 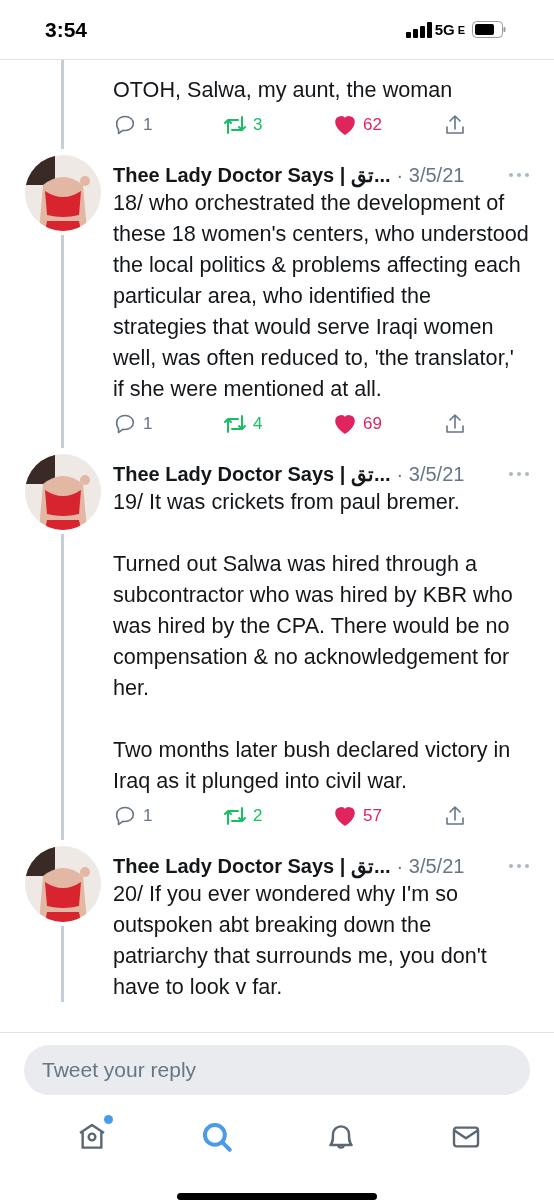 What do you see at coordinates (277, 1070) in the screenshot?
I see `reply-field: Tweet your reply` at bounding box center [277, 1070].